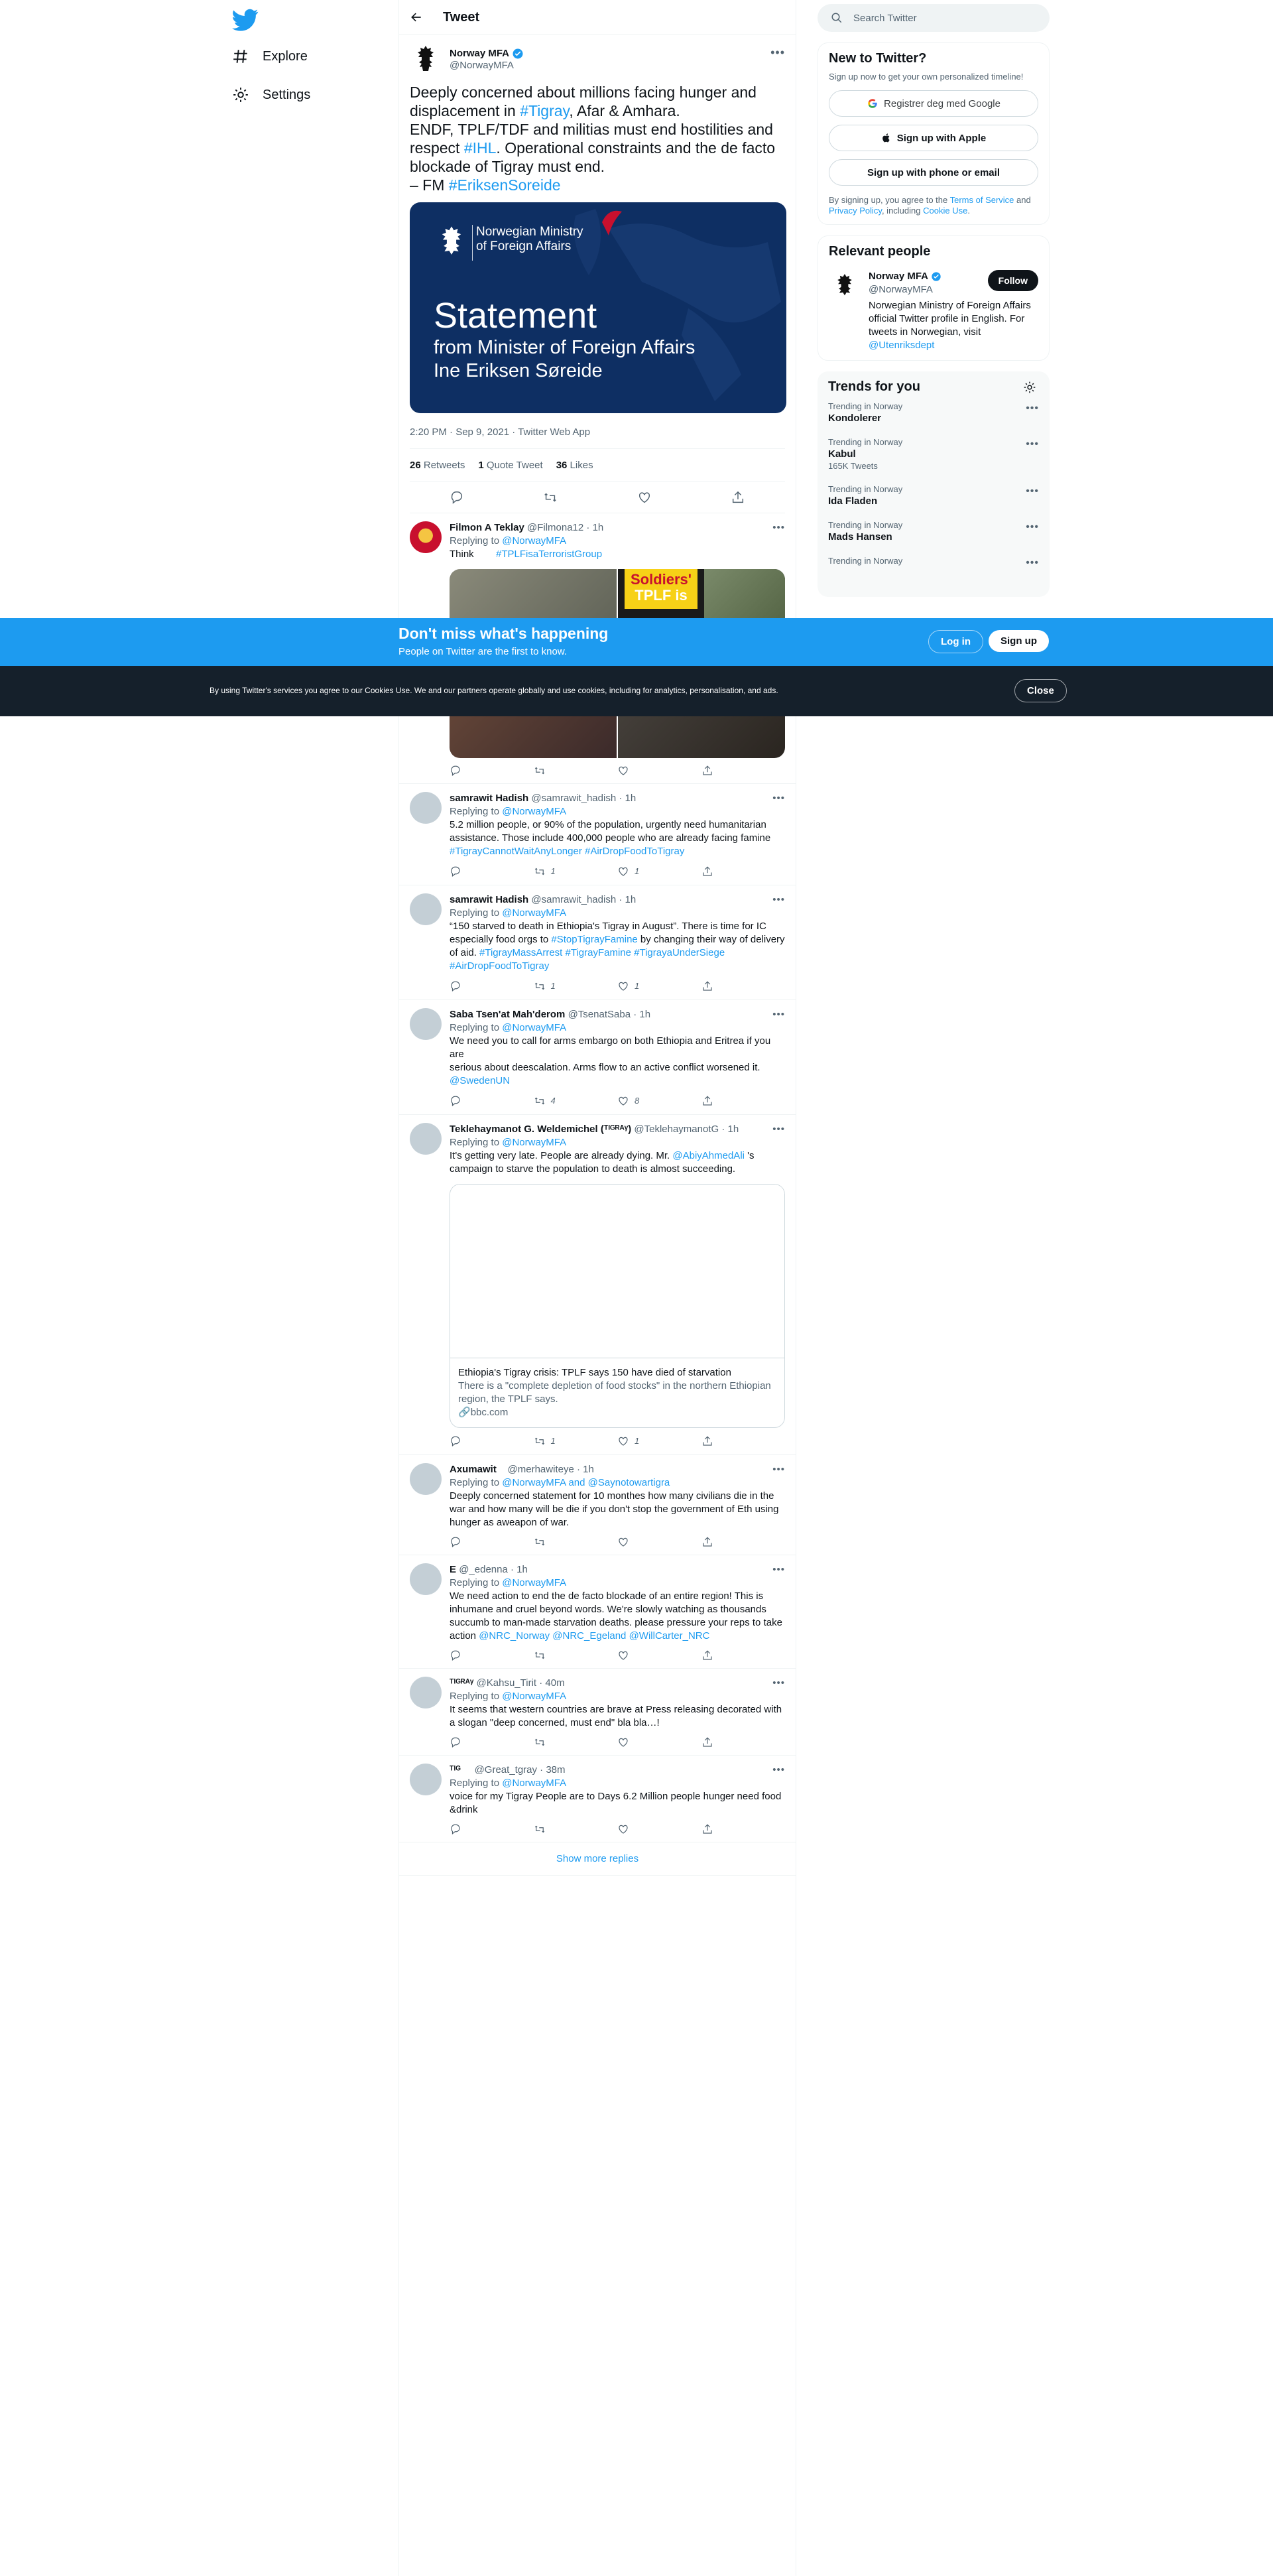 This screenshot has height=2576, width=1273. Describe the element at coordinates (455, 1770) in the screenshot. I see `reply-author-name: ᵀᴵᴳ` at that location.